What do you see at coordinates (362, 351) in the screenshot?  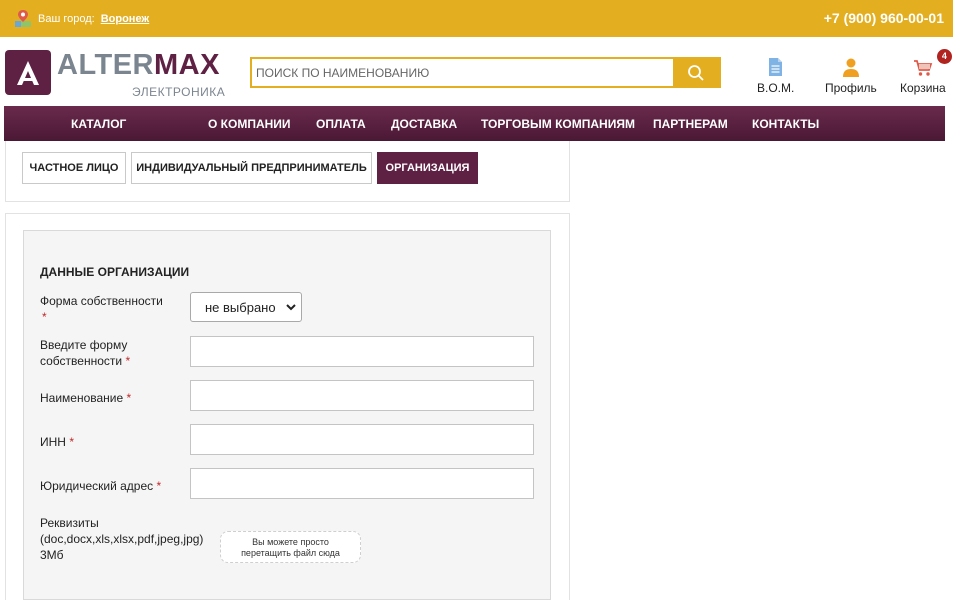 I see `ownership-input` at bounding box center [362, 351].